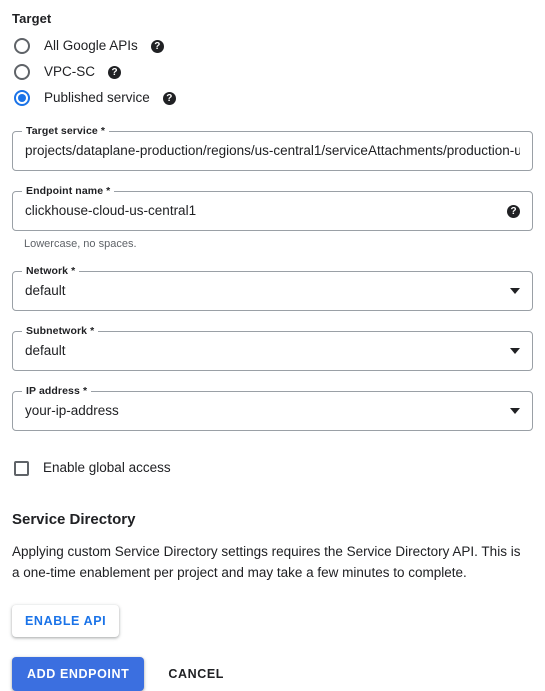 This screenshot has width=545, height=691. Describe the element at coordinates (72, 410) in the screenshot. I see `ip-address-value: your-ip-address` at that location.